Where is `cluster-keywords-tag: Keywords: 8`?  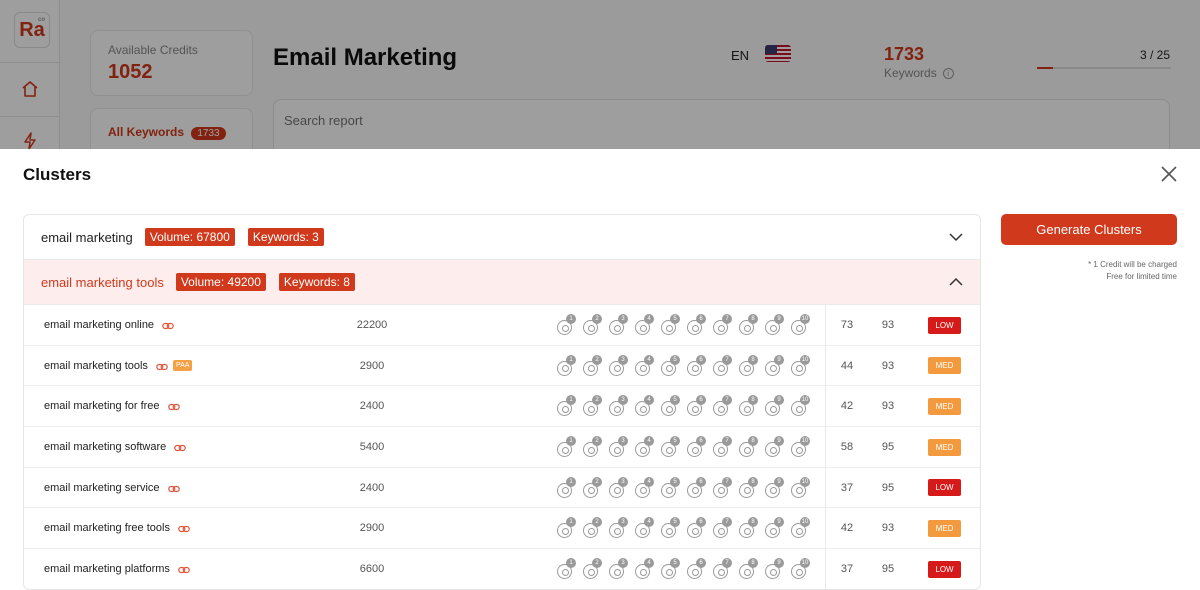 cluster-keywords-tag: Keywords: 8 is located at coordinates (316, 282).